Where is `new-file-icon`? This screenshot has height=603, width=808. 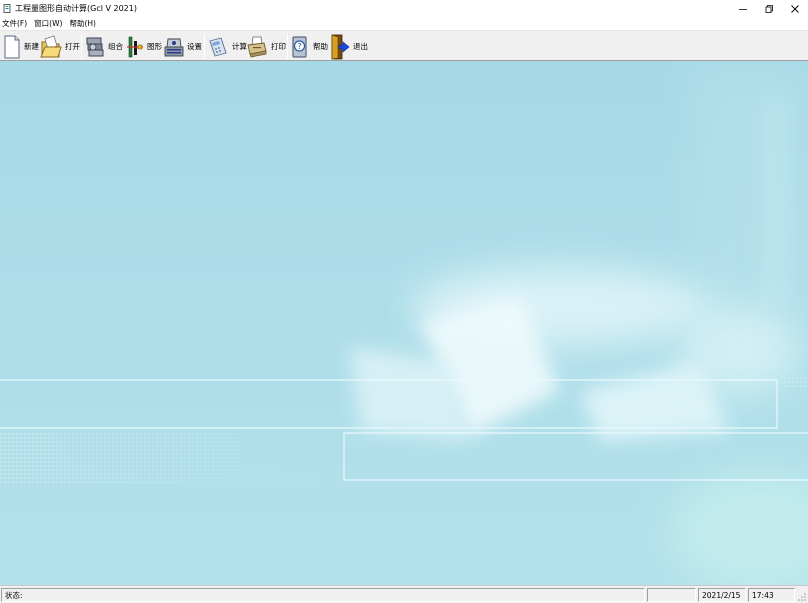
new-file-icon is located at coordinates (12, 46).